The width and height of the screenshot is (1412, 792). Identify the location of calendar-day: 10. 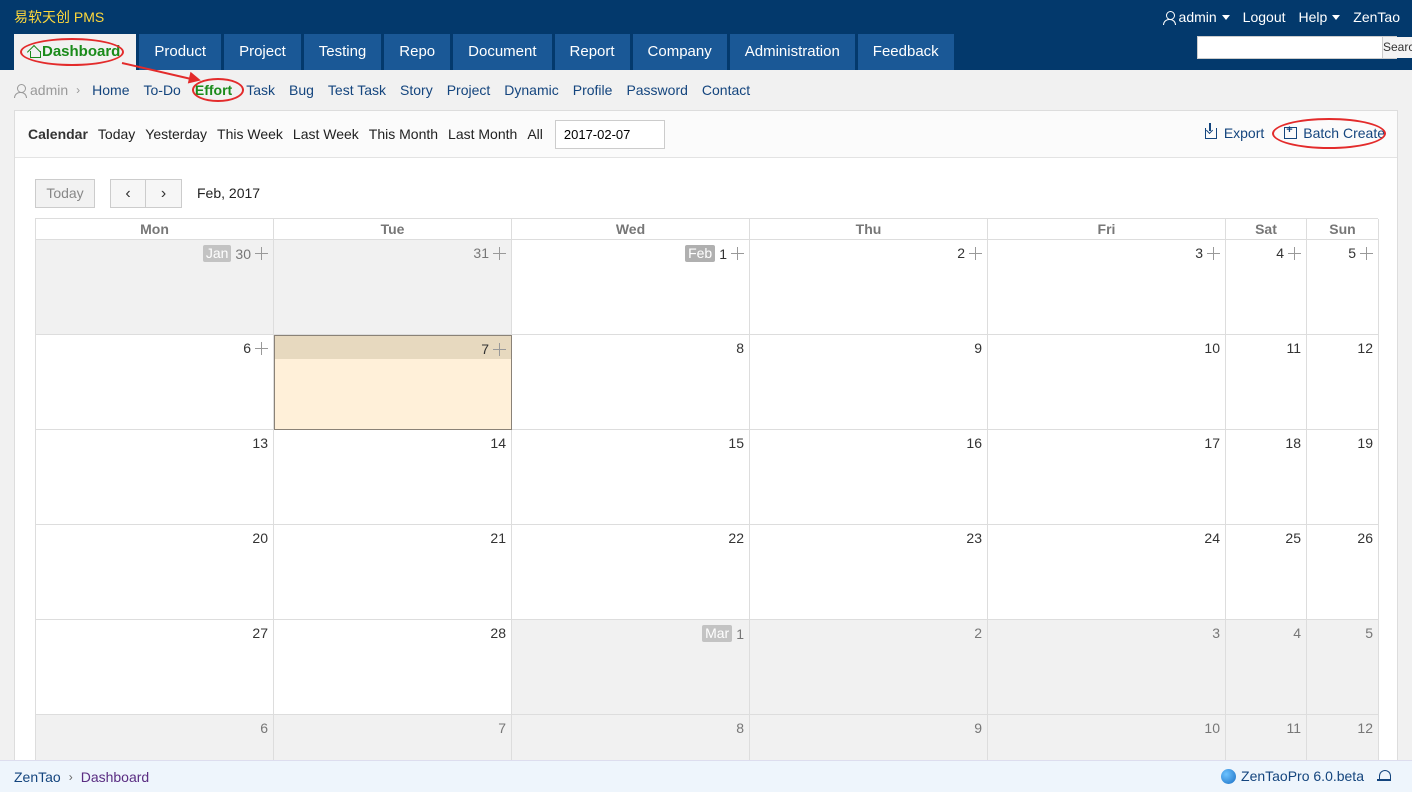
(1107, 382).